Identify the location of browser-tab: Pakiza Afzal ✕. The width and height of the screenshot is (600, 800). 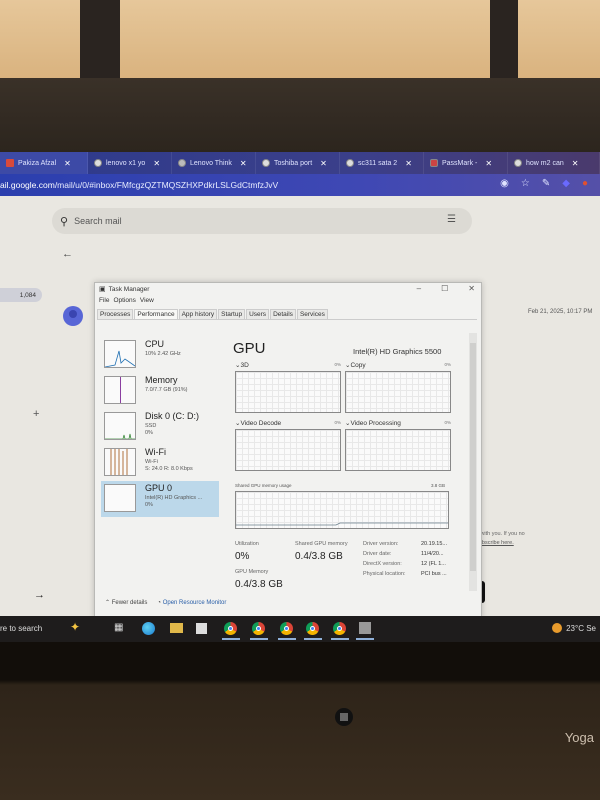
(44, 163).